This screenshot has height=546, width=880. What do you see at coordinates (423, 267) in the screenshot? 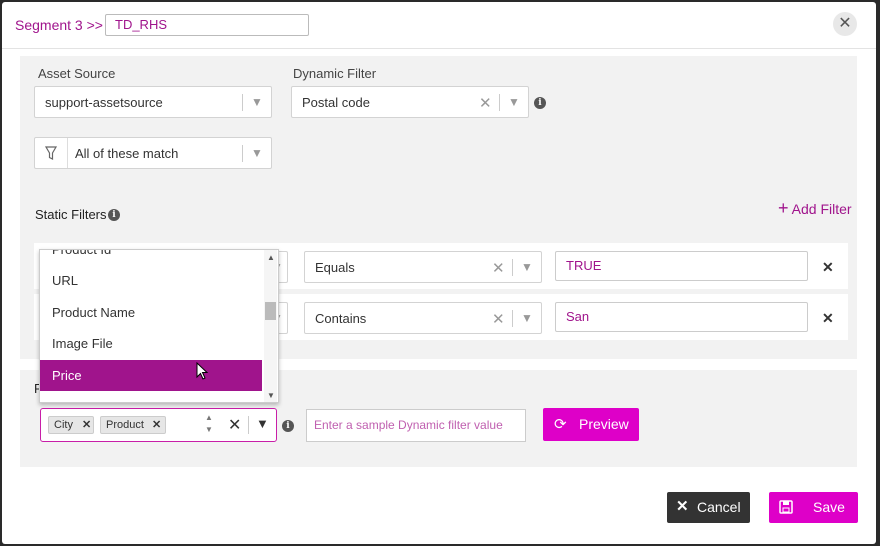
I see `operator-select: Equals ✕ ▼` at bounding box center [423, 267].